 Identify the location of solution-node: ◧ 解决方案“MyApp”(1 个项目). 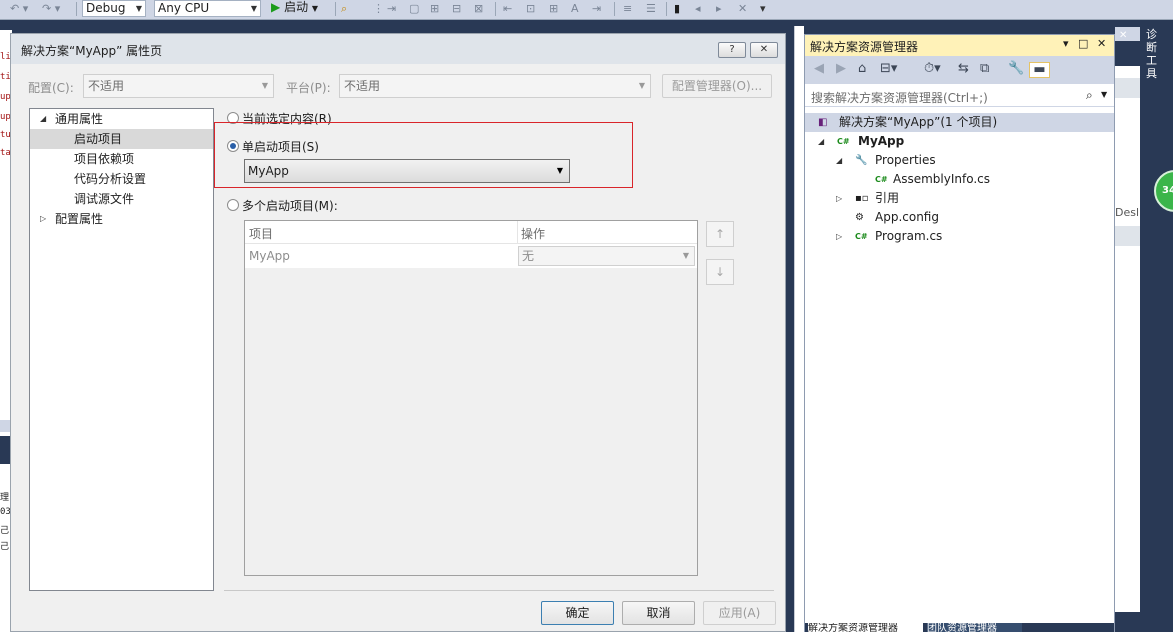
(959, 122).